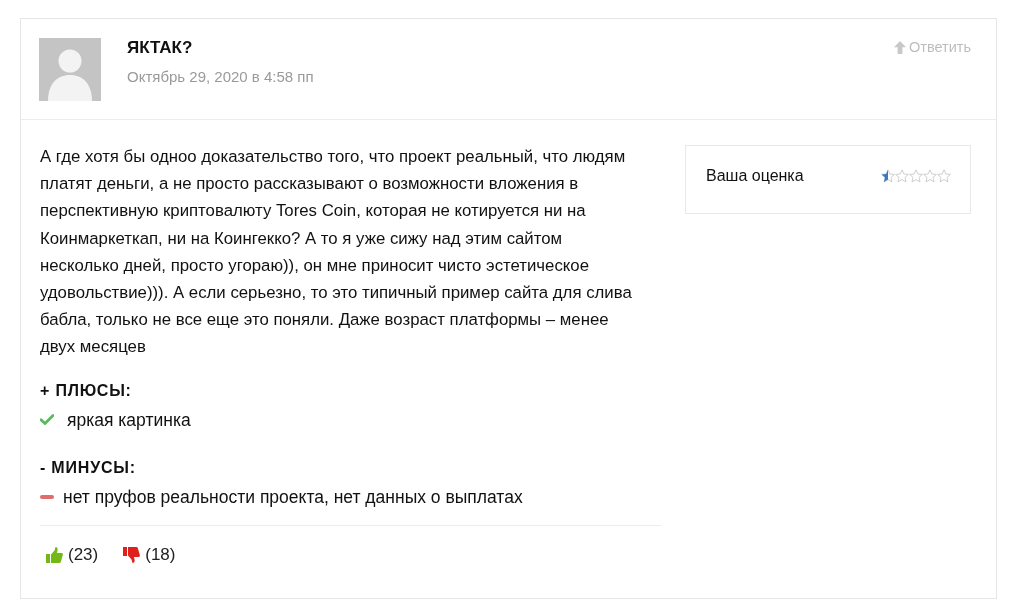 The width and height of the screenshot is (1025, 614). I want to click on comment-date: Октябрь 29, 2020 в 4:58 пп, so click(221, 77).